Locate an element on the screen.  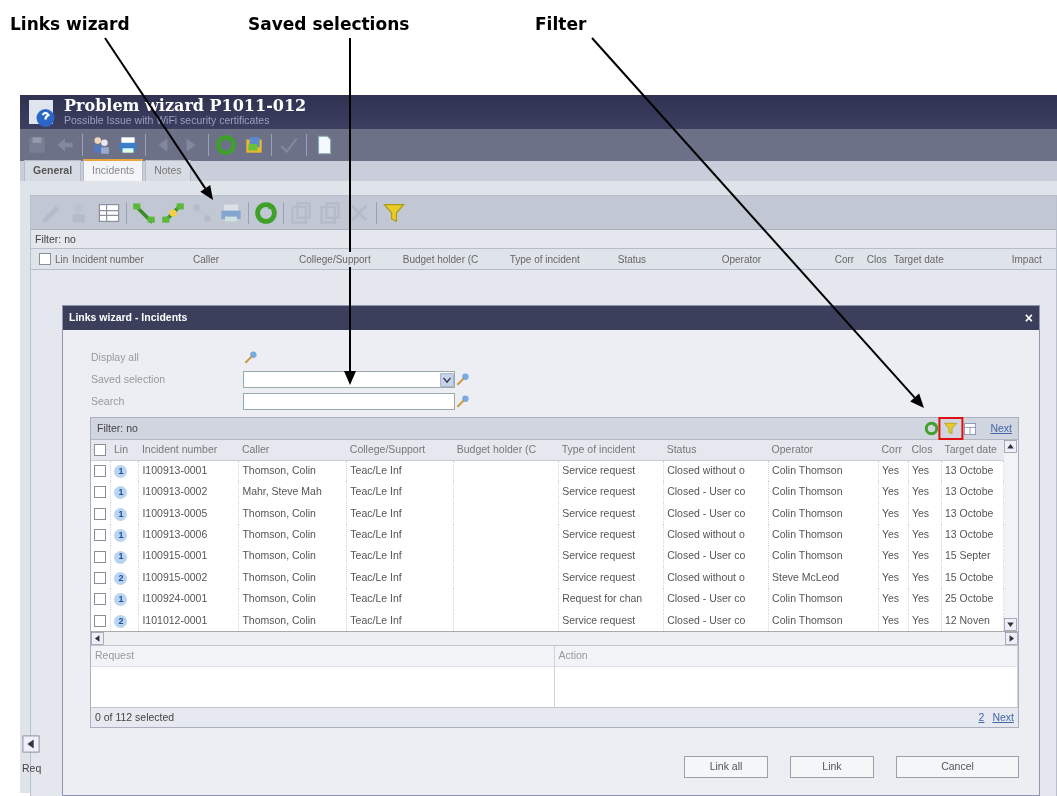
column-header: Impact is located at coordinates (1031, 259).